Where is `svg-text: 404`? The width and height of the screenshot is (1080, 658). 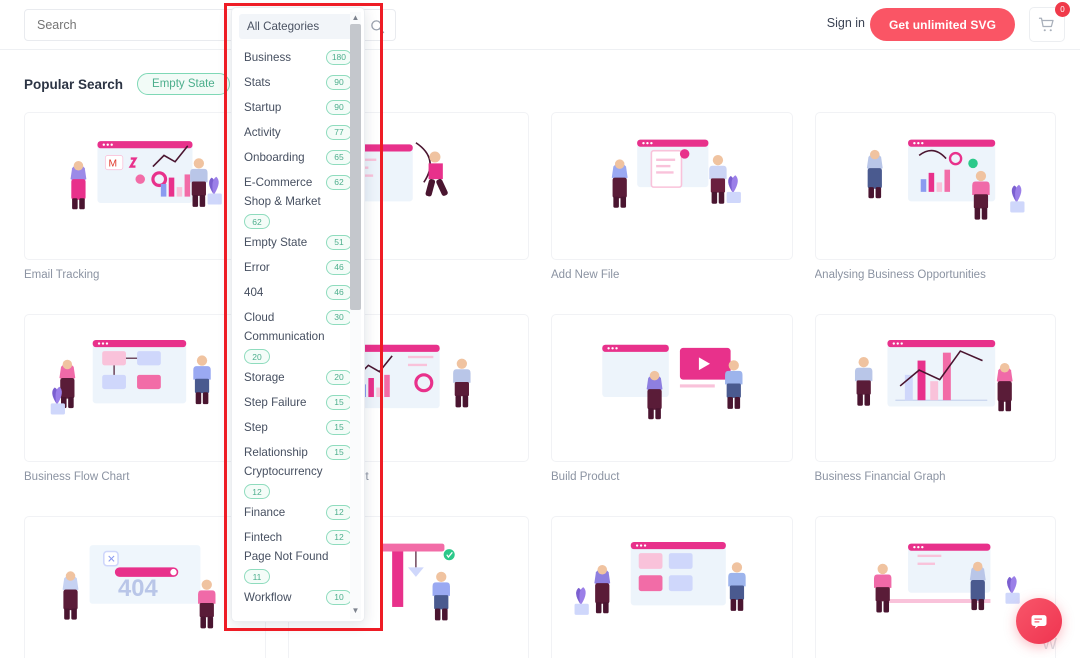
svg-text: 404 is located at coordinates (138, 588).